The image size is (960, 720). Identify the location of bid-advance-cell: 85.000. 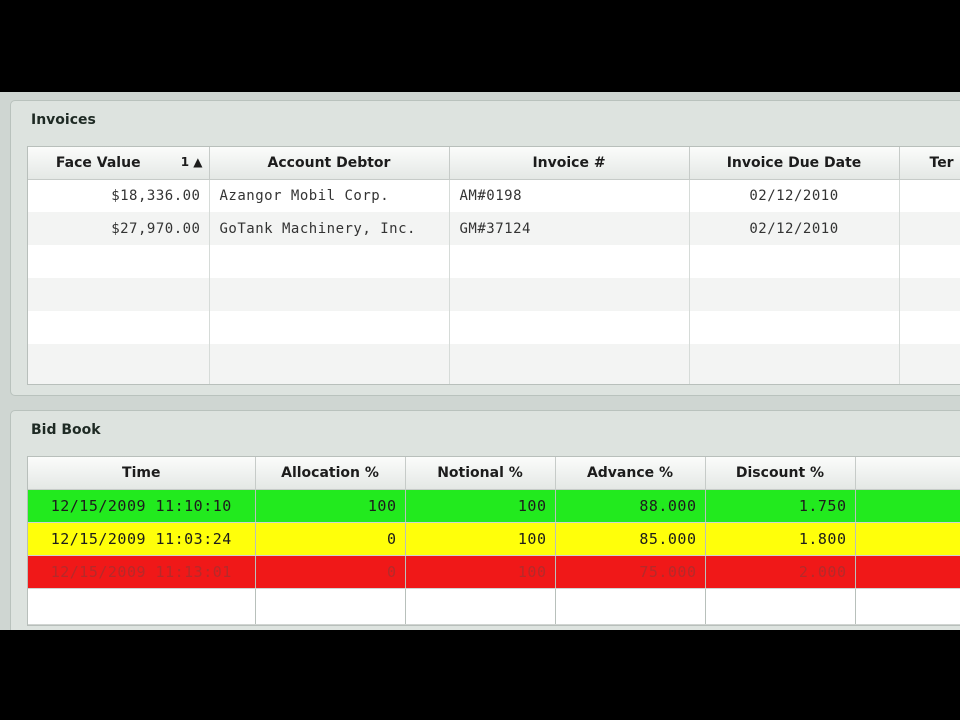
(630, 539).